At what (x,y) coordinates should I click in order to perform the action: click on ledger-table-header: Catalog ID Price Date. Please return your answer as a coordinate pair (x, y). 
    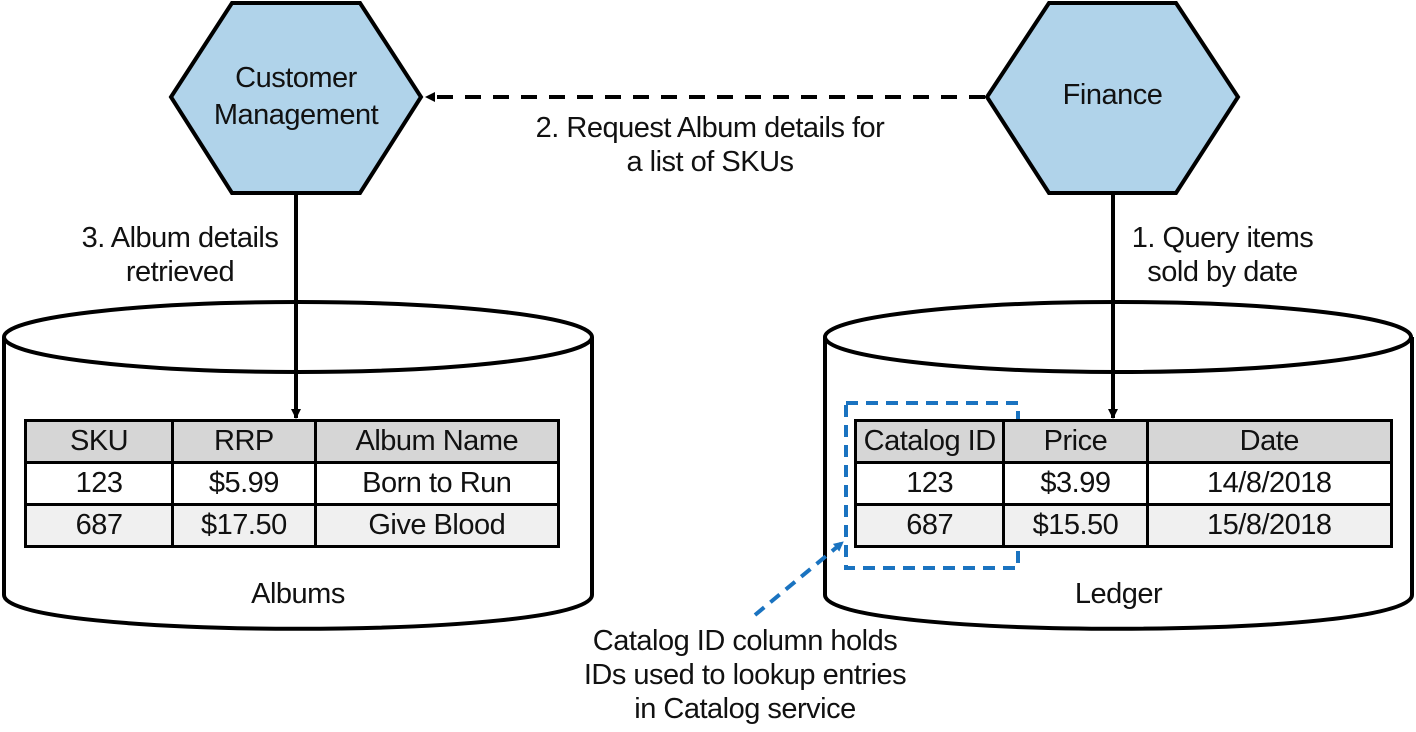
    Looking at the image, I should click on (1123, 441).